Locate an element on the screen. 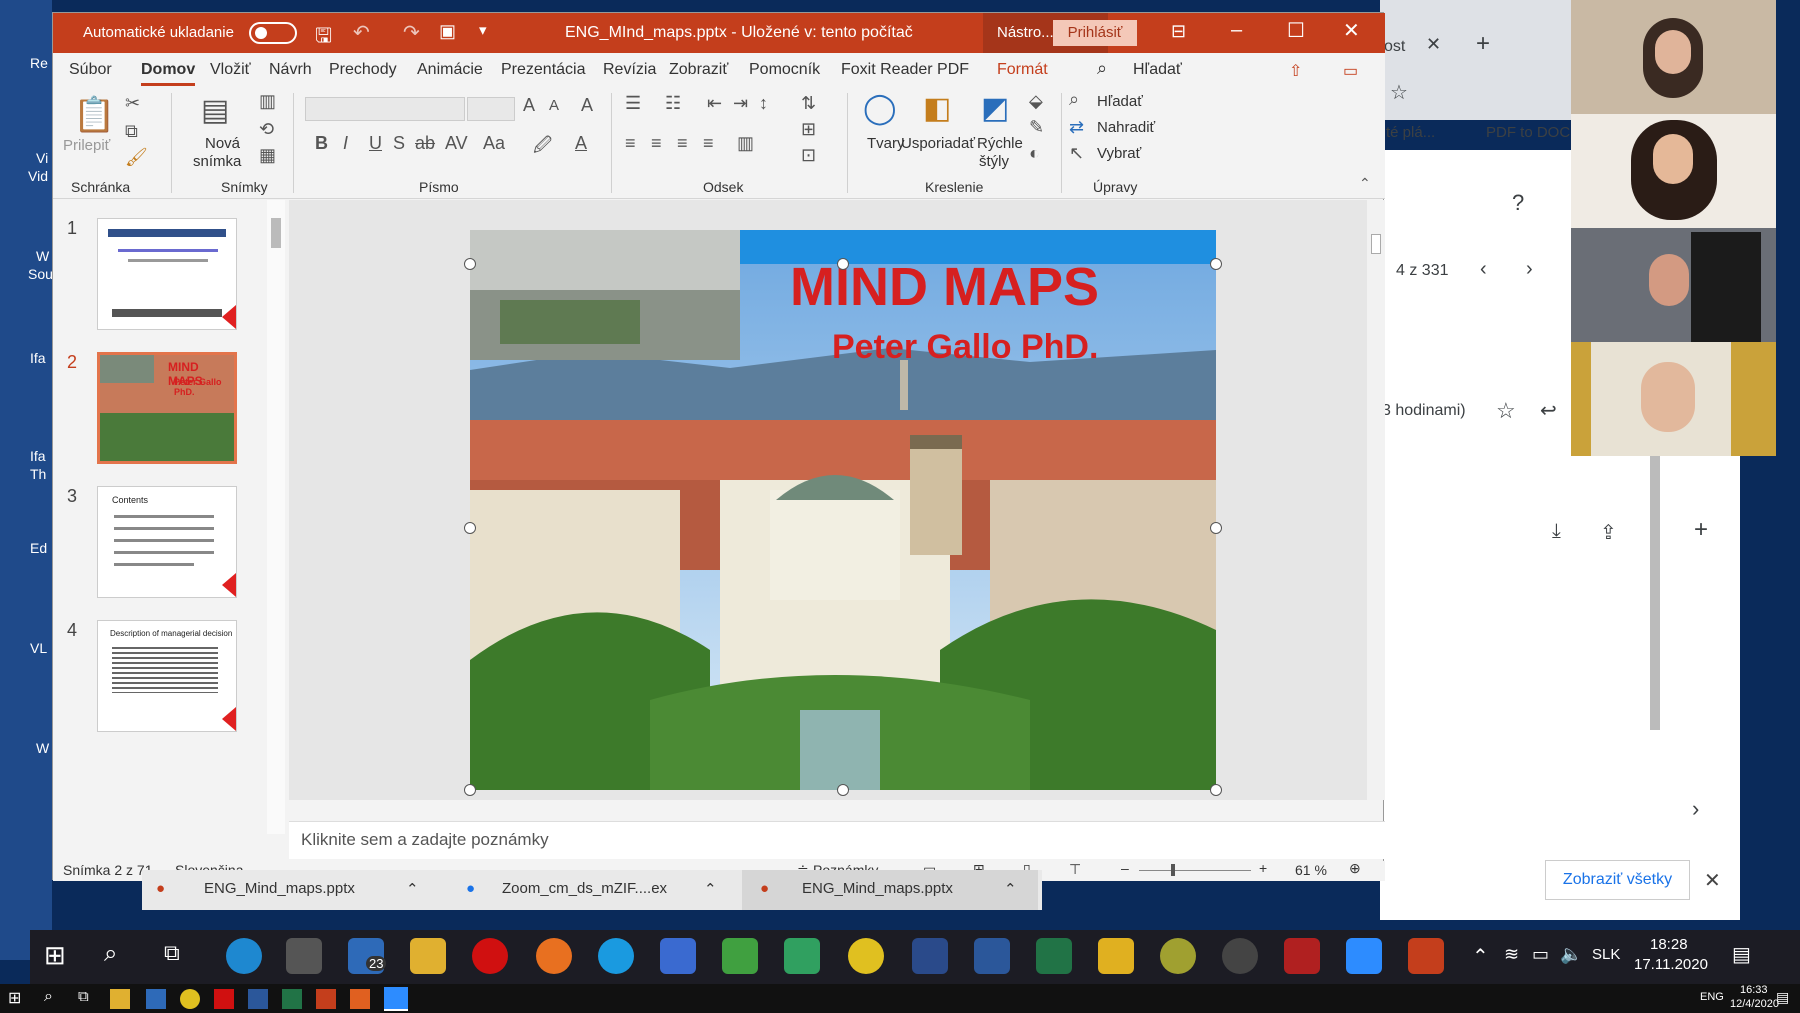 The width and height of the screenshot is (1800, 1013). windows-start-icon: ⊞ is located at coordinates (14, 998).